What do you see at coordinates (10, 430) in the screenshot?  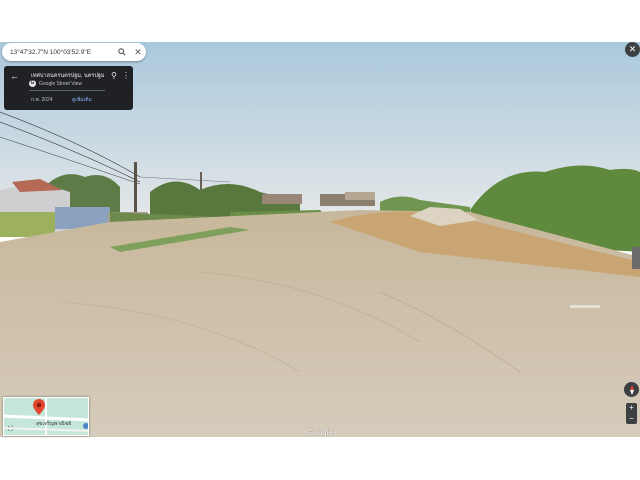 I see `expand-icon: ⛶` at bounding box center [10, 430].